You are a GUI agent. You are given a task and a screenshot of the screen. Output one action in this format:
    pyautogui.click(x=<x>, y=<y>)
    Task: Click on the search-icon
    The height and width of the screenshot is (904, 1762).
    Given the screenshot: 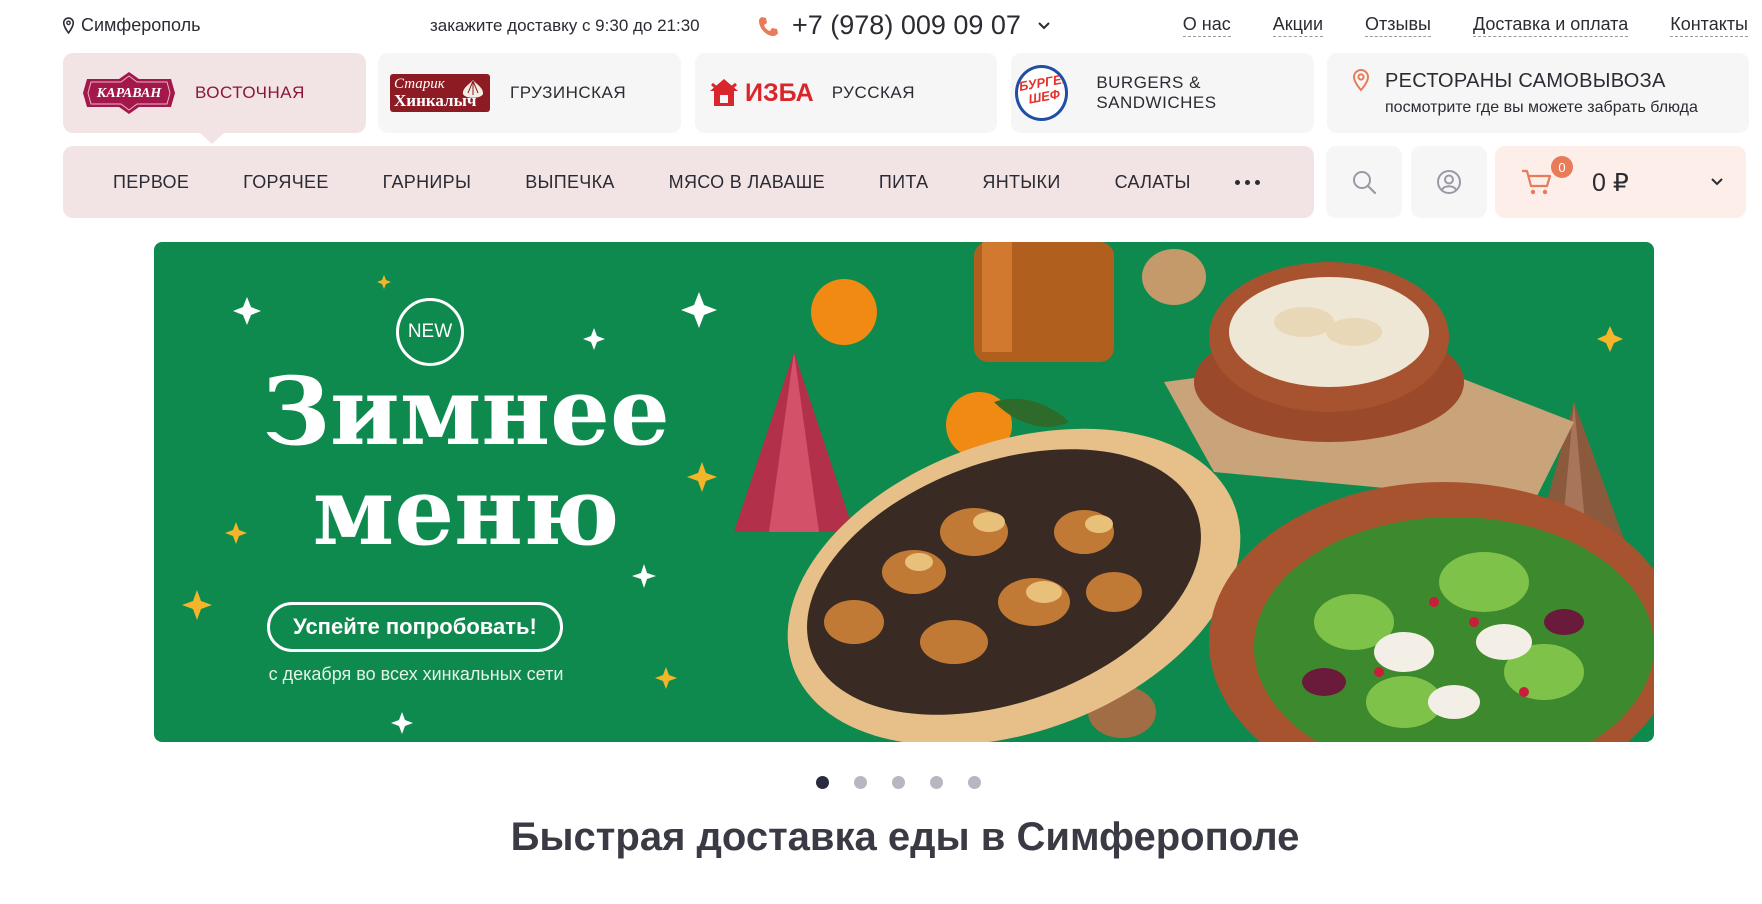 What is the action you would take?
    pyautogui.click(x=1365, y=183)
    